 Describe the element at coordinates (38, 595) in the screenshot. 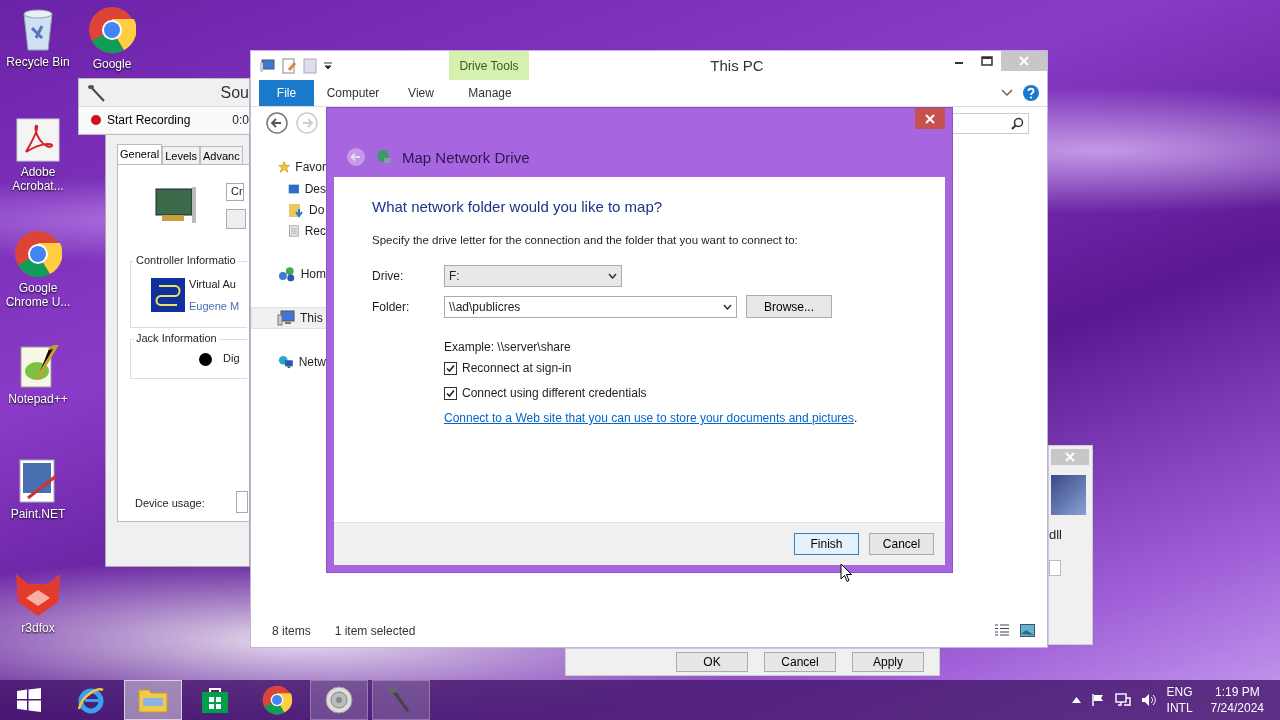

I see `fox-icon` at that location.